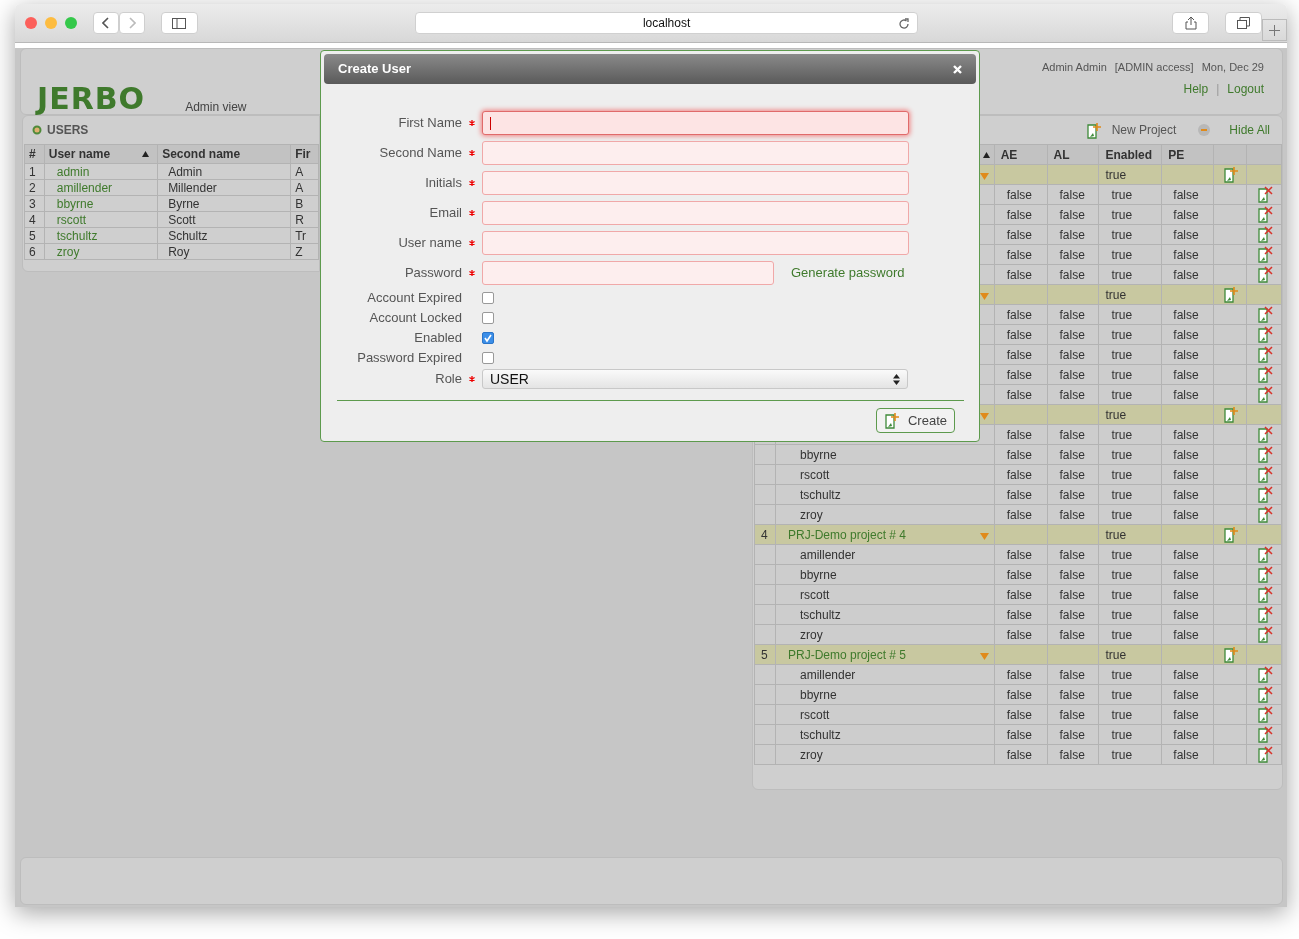 The height and width of the screenshot is (939, 1299). What do you see at coordinates (1190, 23) in the screenshot?
I see `share-icon` at bounding box center [1190, 23].